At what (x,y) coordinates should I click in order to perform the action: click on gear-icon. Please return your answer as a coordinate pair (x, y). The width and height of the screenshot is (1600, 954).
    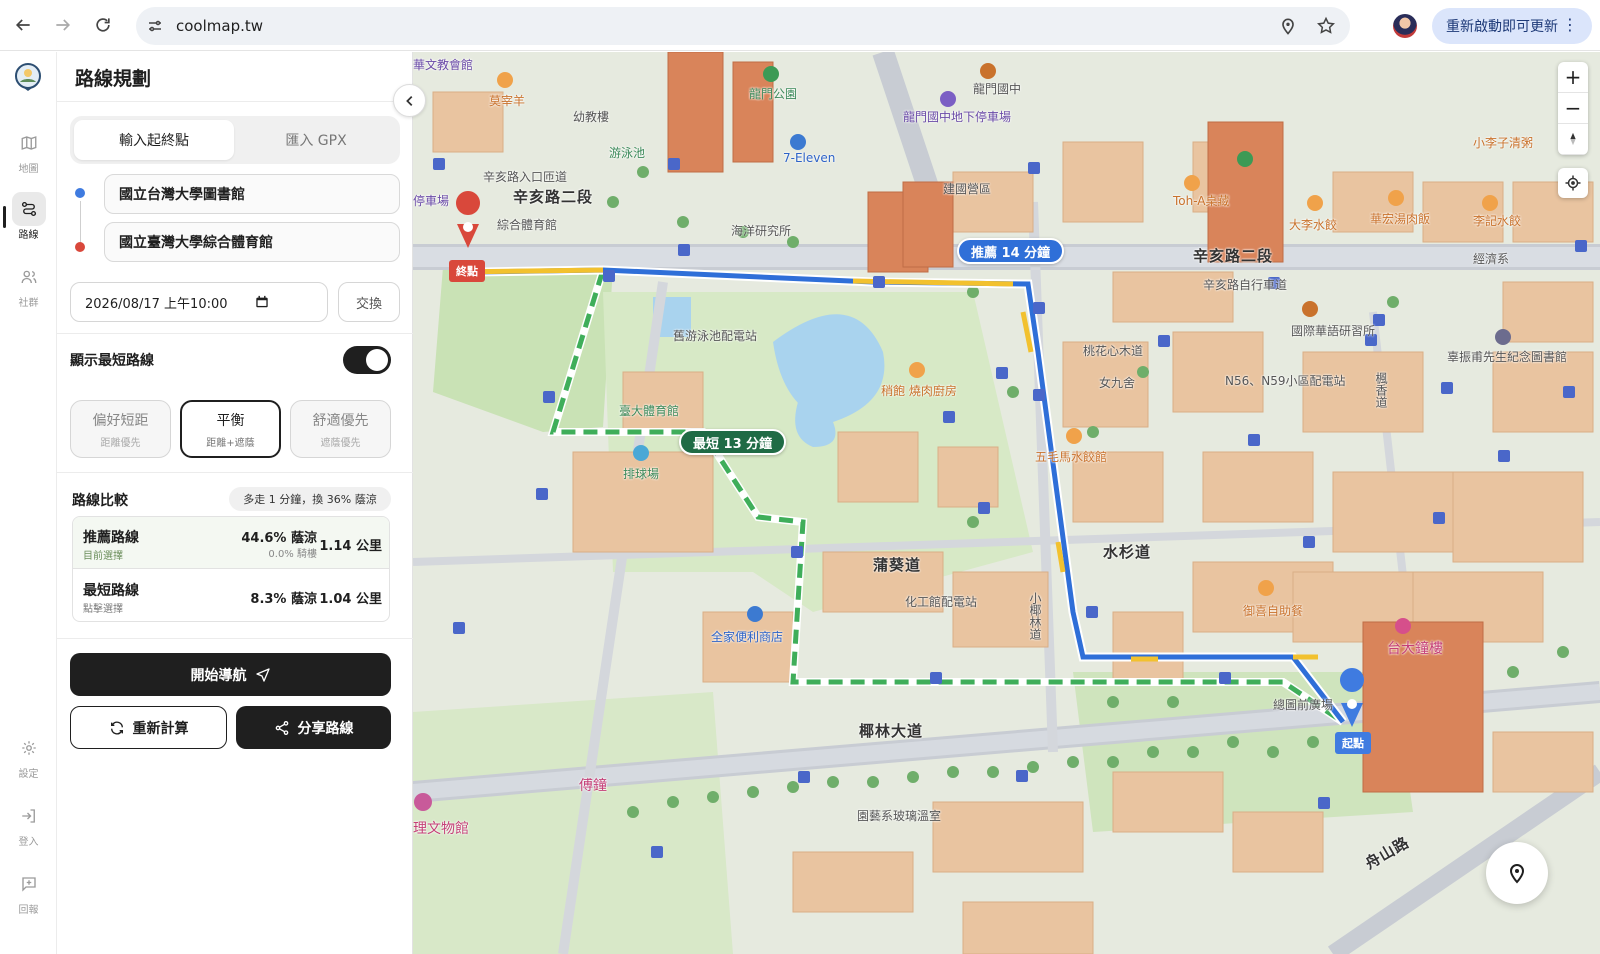
    Looking at the image, I should click on (28, 748).